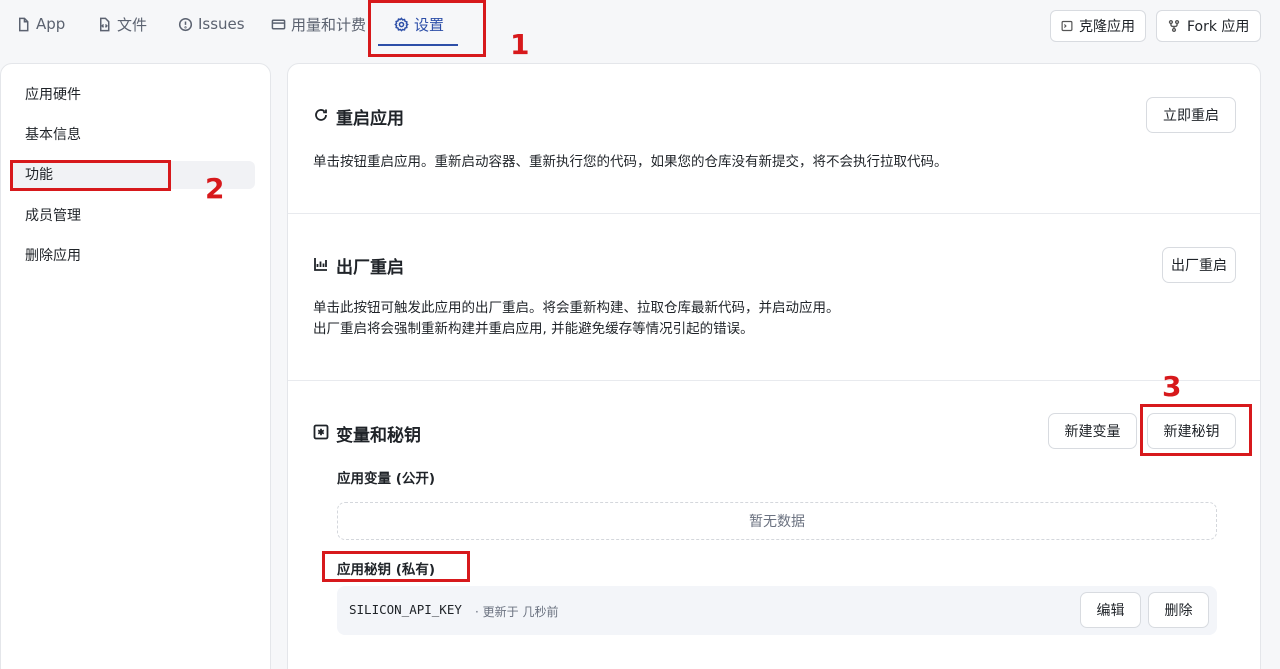 The image size is (1280, 669). What do you see at coordinates (90, 175) in the screenshot?
I see `annotation-box-features` at bounding box center [90, 175].